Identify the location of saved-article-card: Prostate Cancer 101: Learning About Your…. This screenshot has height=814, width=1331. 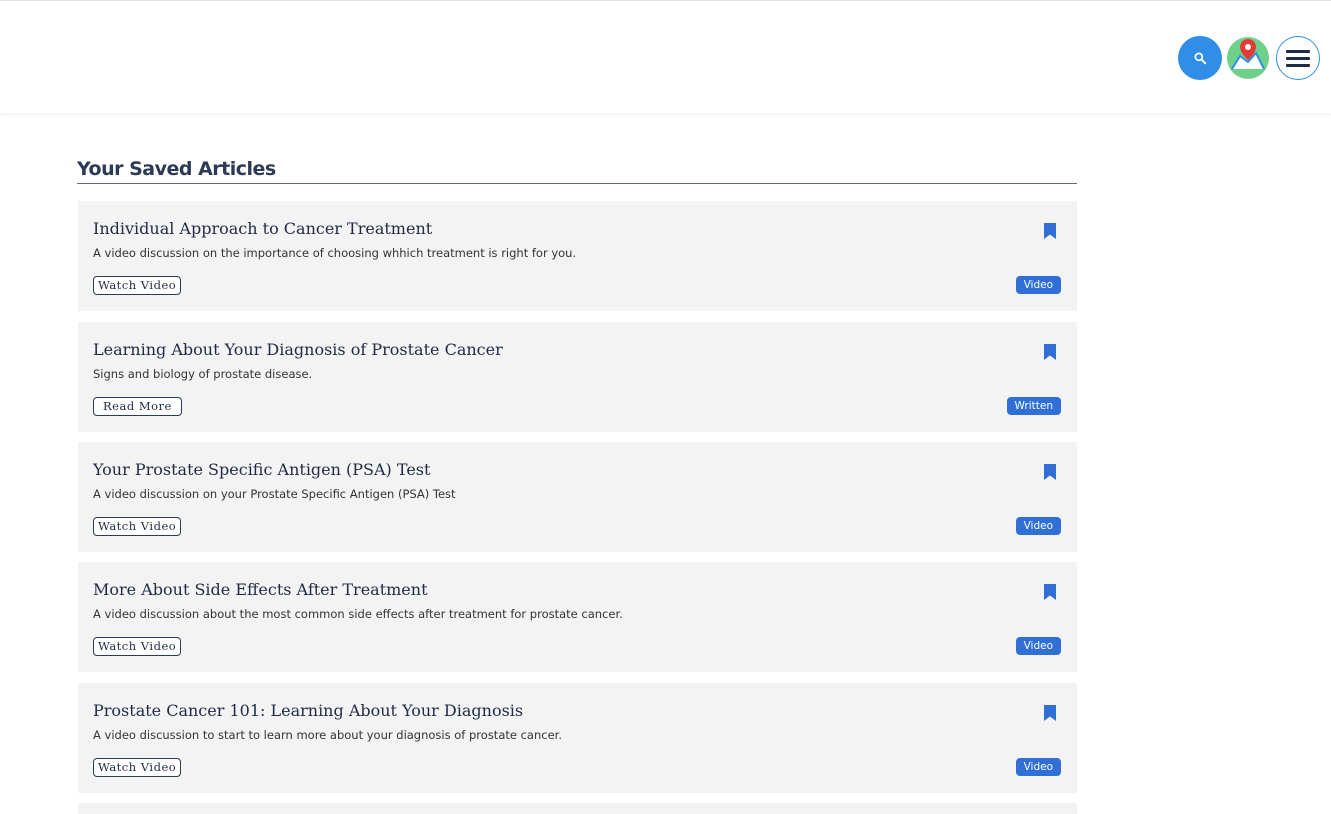
(577, 738).